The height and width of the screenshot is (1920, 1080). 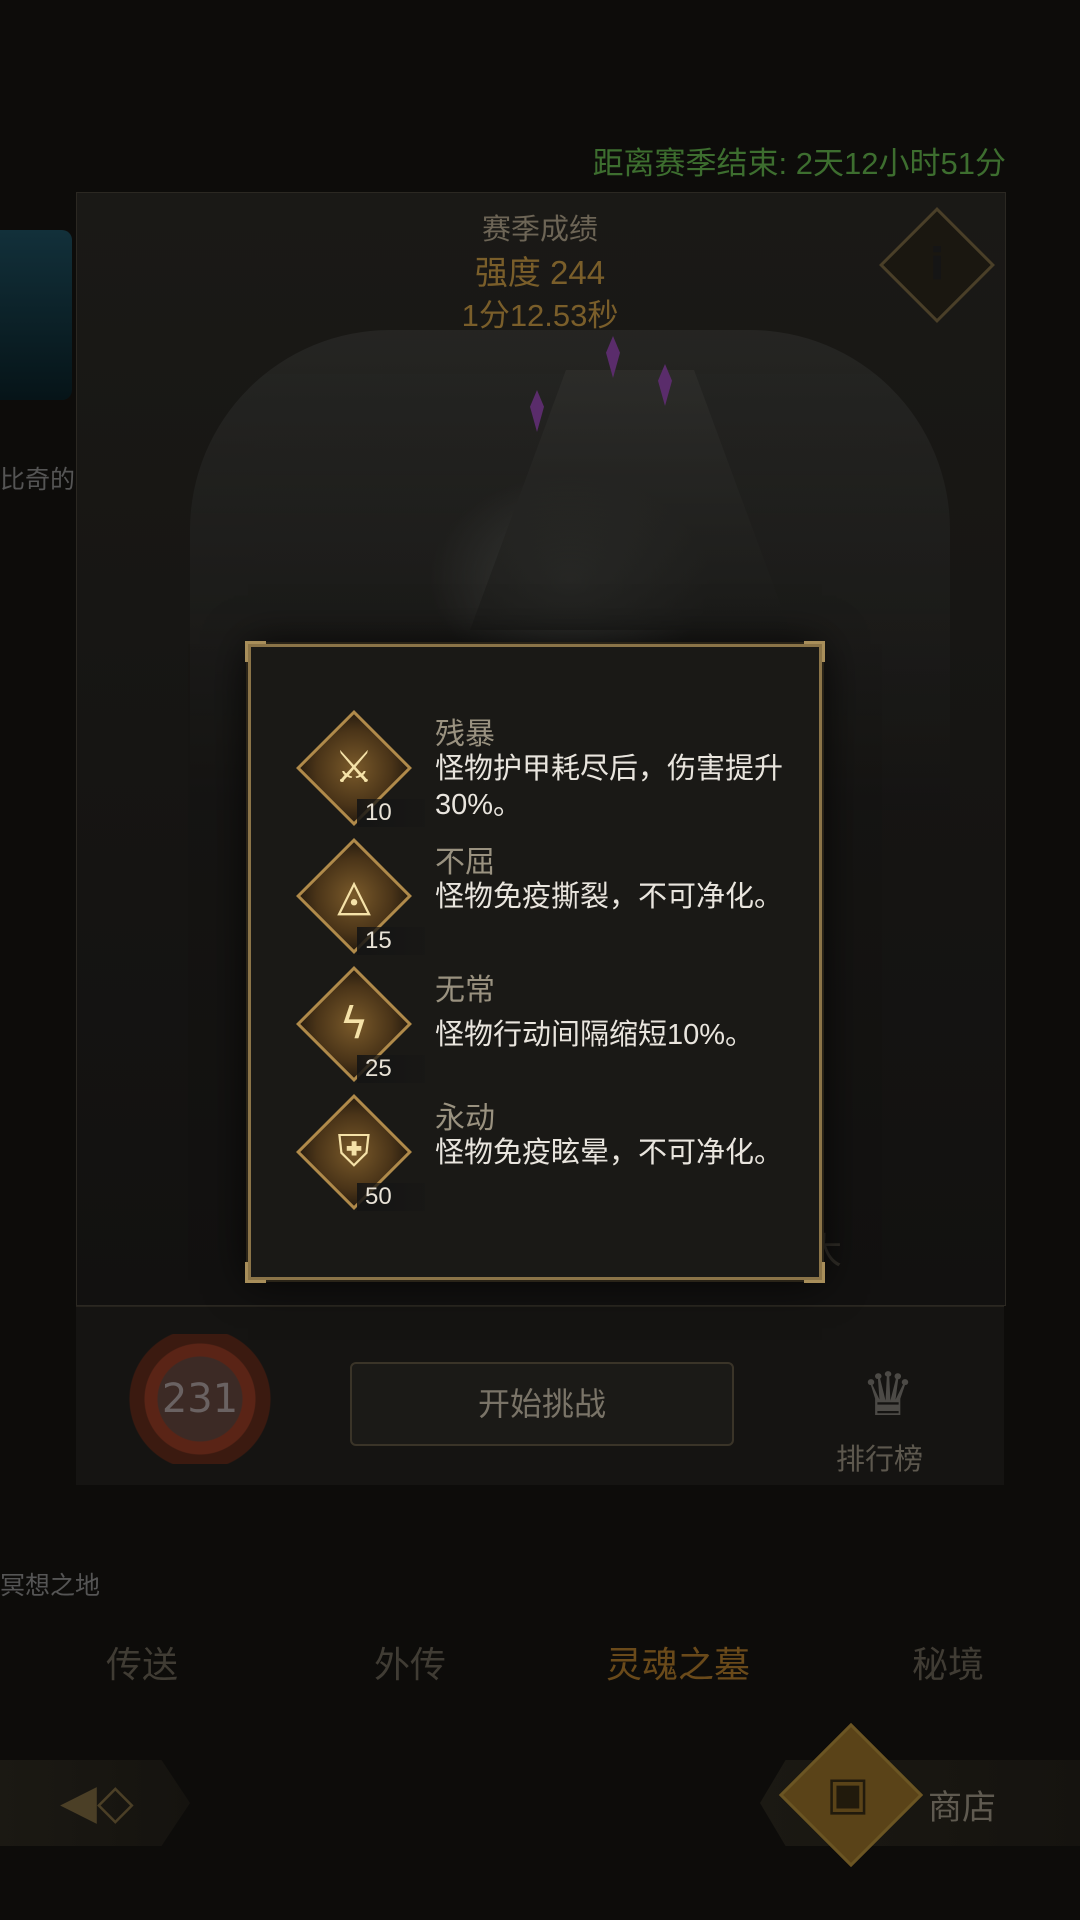 I want to click on affix-icon: ◬ 15, so click(x=360, y=896).